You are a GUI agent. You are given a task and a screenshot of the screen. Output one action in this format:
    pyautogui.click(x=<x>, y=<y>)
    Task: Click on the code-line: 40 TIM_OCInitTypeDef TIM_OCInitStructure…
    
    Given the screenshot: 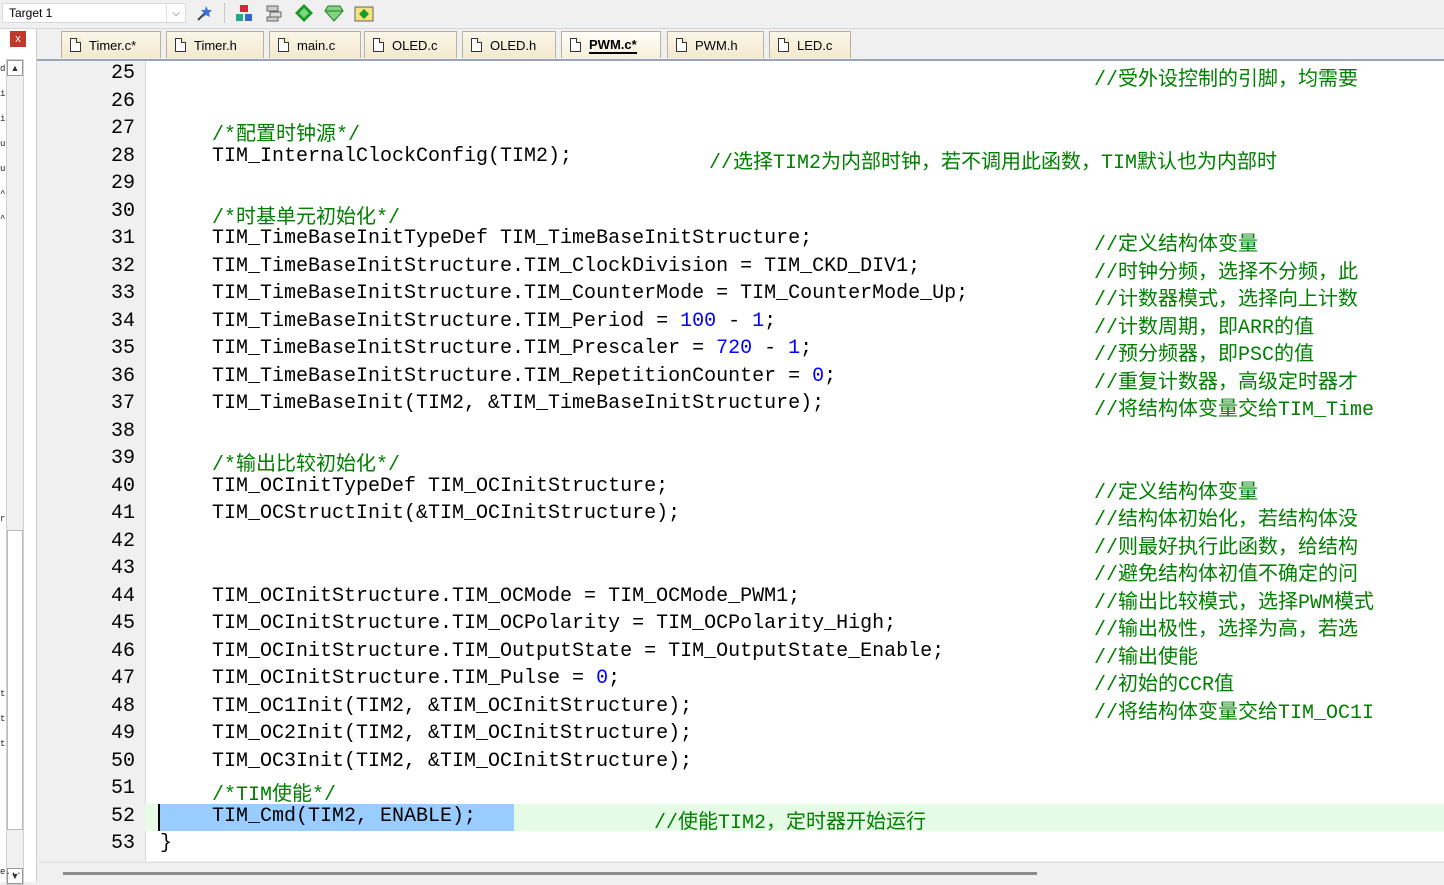 What is the action you would take?
    pyautogui.click(x=741, y=489)
    